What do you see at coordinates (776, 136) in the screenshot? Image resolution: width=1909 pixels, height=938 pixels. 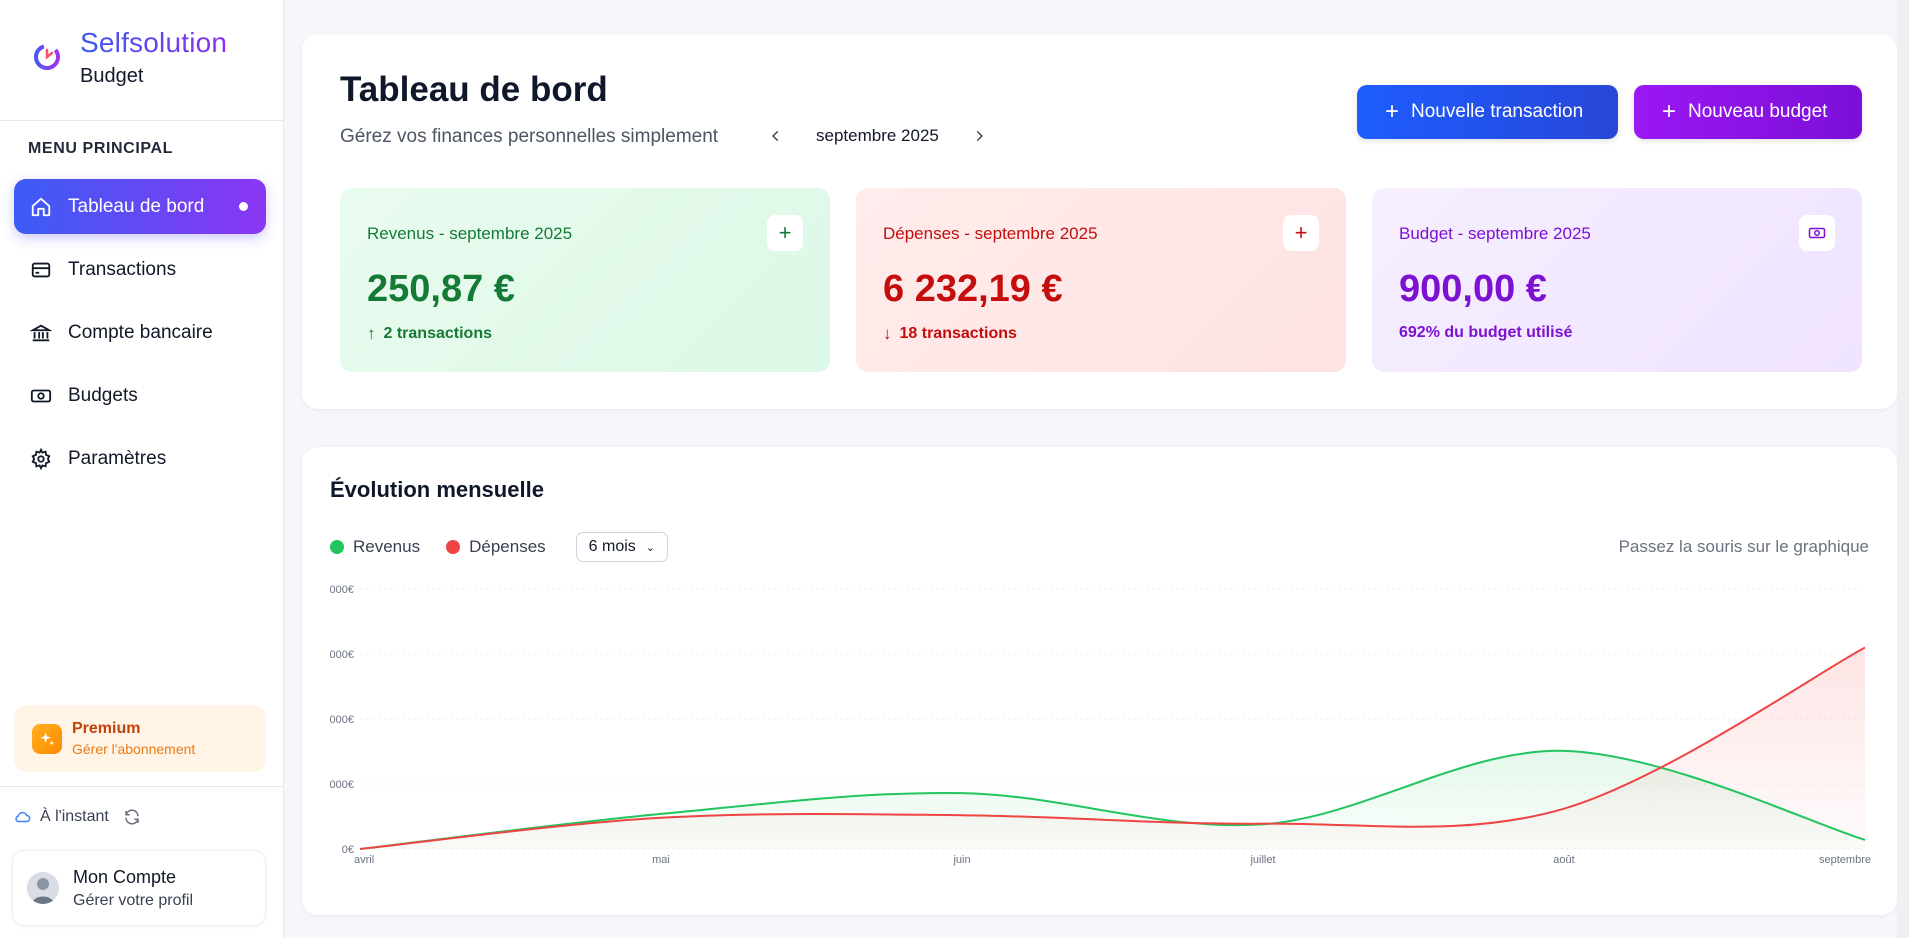 I see `chevron-left-icon` at bounding box center [776, 136].